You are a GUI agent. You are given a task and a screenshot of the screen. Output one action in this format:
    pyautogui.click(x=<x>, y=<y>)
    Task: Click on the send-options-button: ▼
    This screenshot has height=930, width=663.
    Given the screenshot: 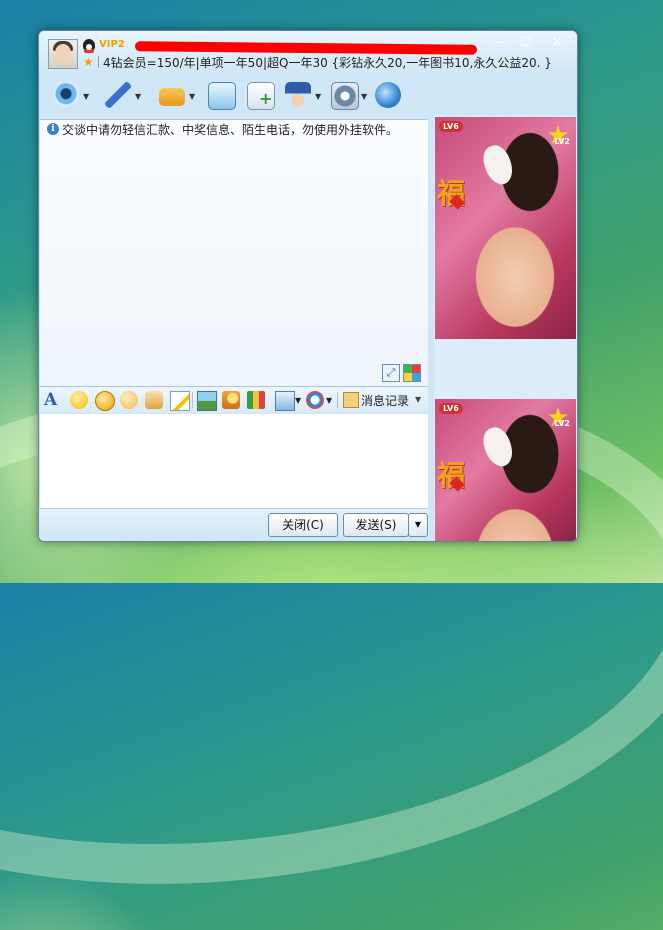 What is the action you would take?
    pyautogui.click(x=418, y=525)
    